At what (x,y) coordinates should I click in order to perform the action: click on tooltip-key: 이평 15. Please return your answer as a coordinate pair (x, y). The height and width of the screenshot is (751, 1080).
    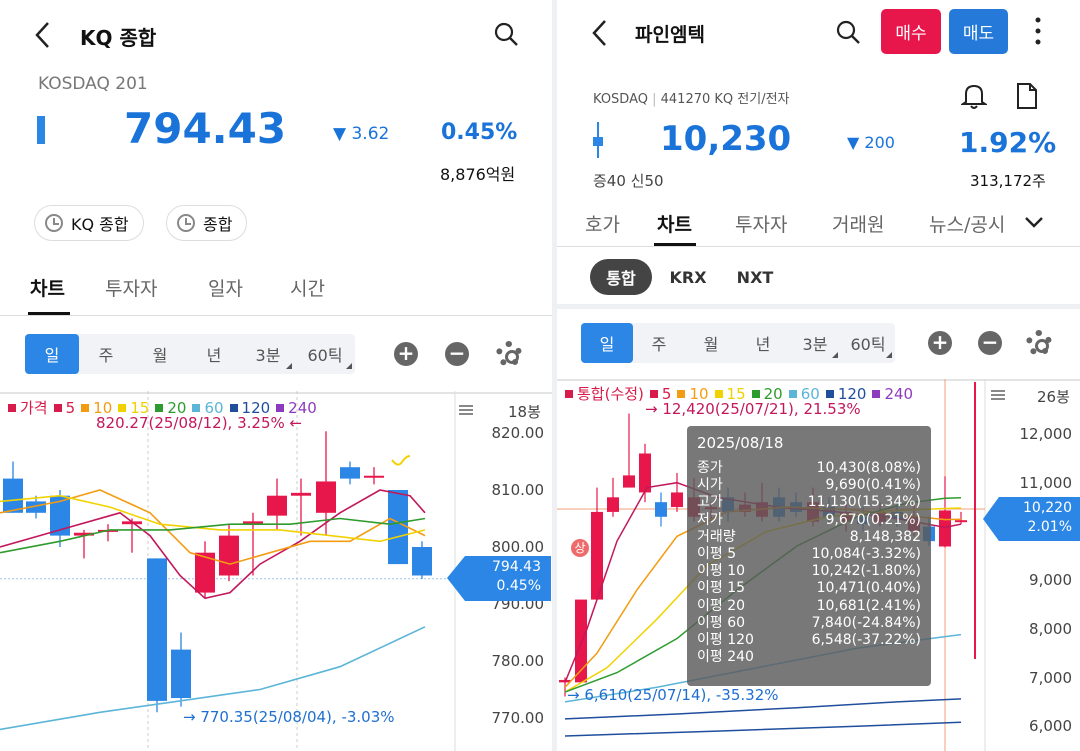
    Looking at the image, I should click on (721, 588).